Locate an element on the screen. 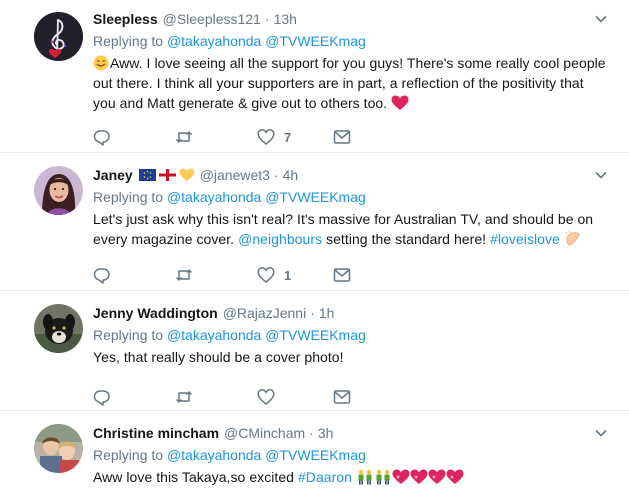 Image resolution: width=629 pixels, height=498 pixels. tweet-text: Aww love this Takaya,so excited #Daaron is located at coordinates (351, 477).